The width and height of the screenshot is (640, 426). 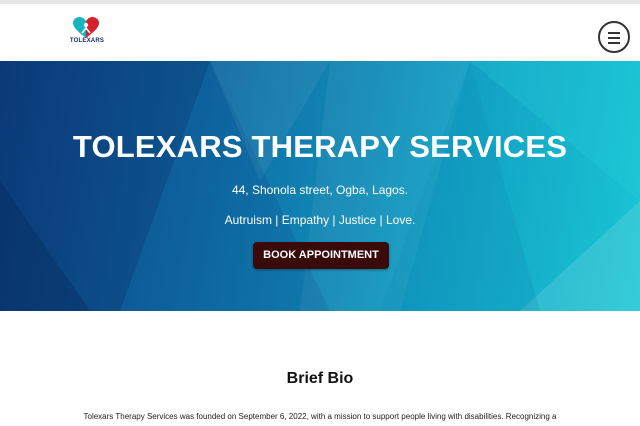 I want to click on heart-logo-icon, so click(x=86, y=27).